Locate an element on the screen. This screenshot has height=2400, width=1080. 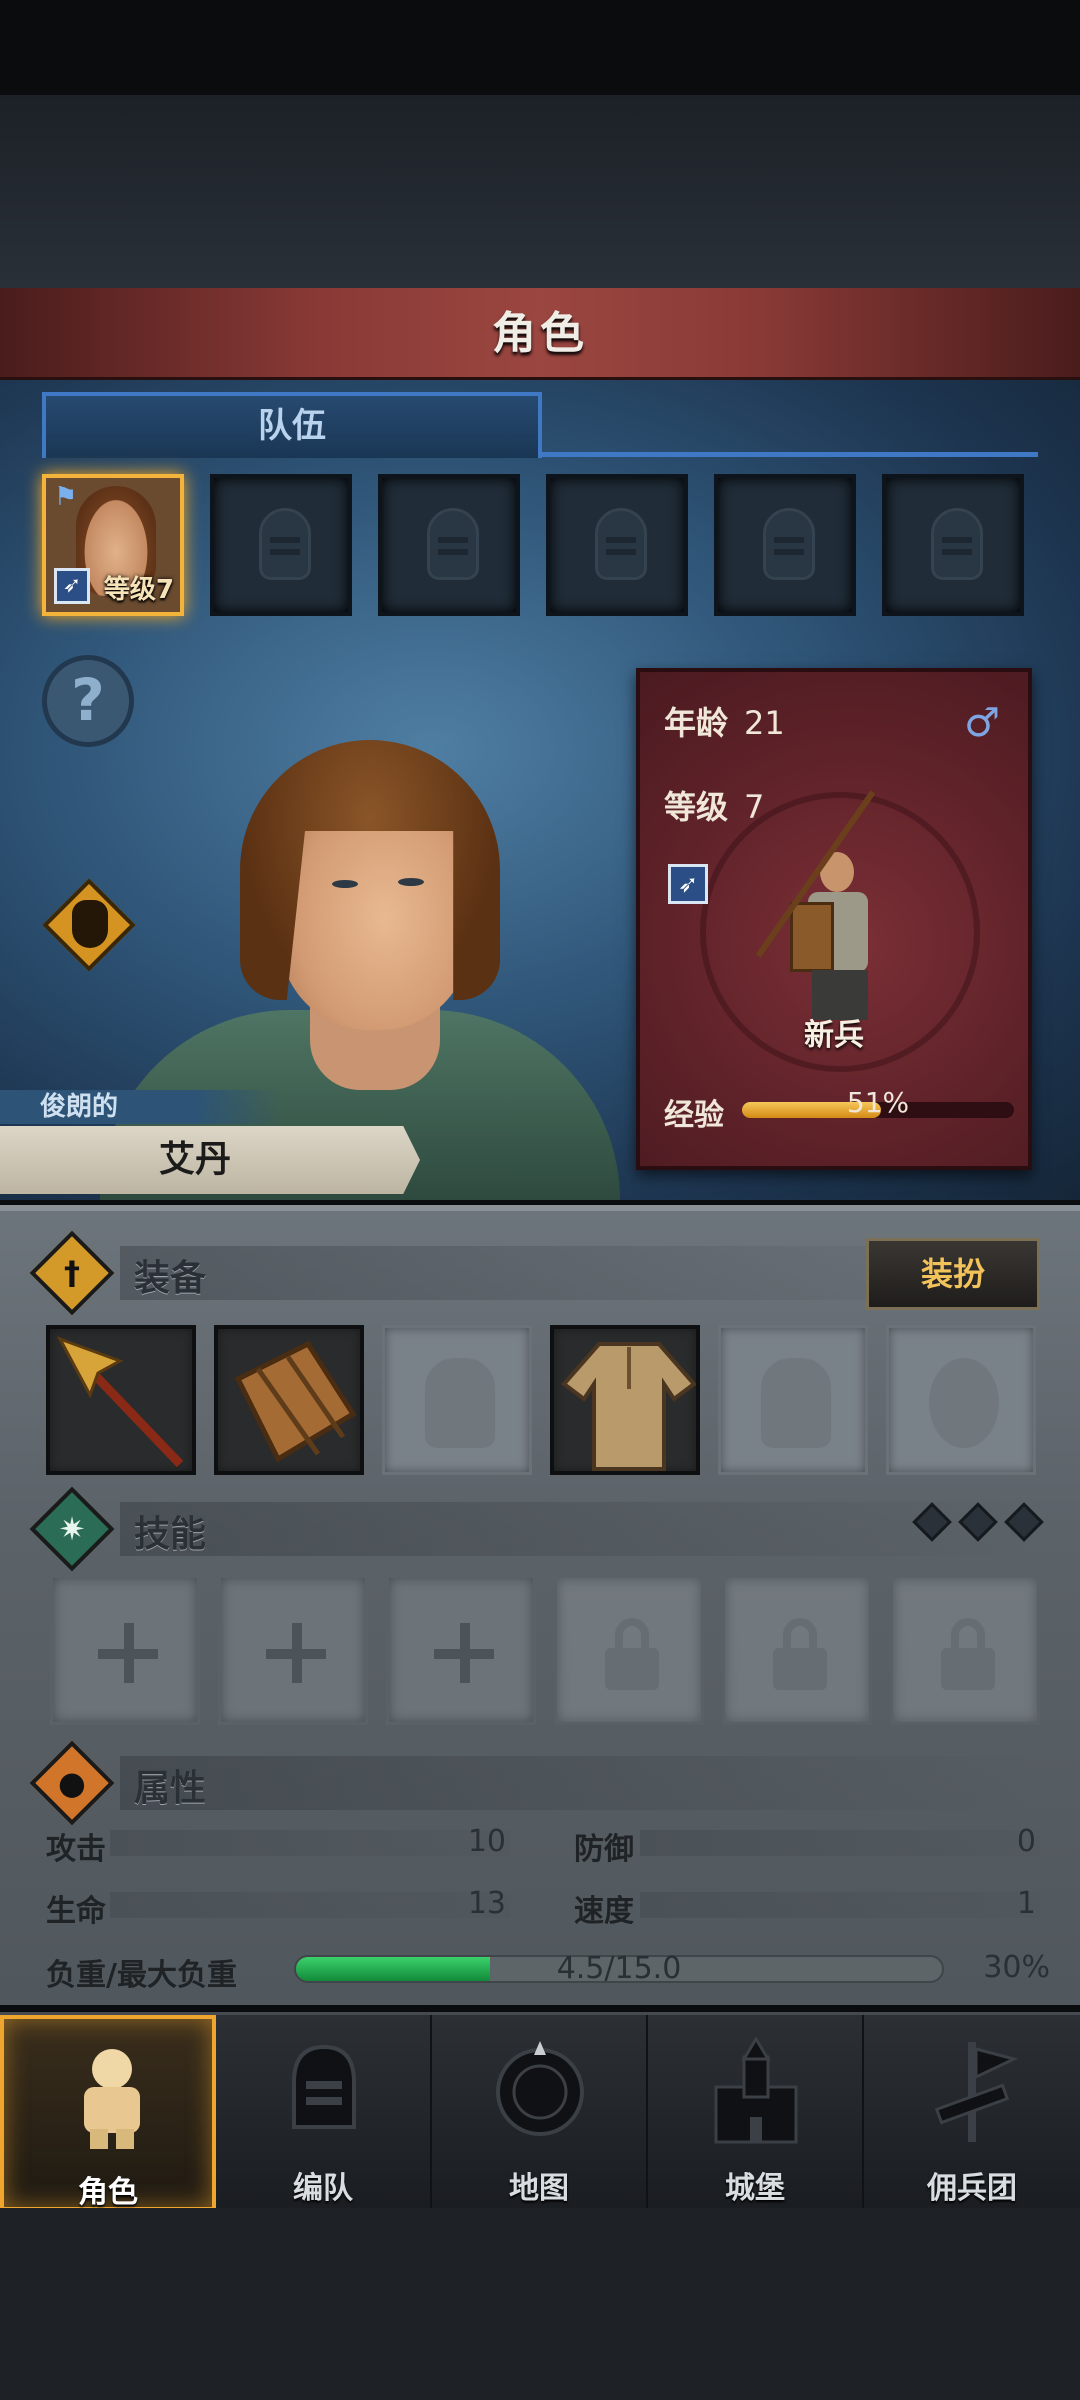
age-value: 21 is located at coordinates (764, 723).